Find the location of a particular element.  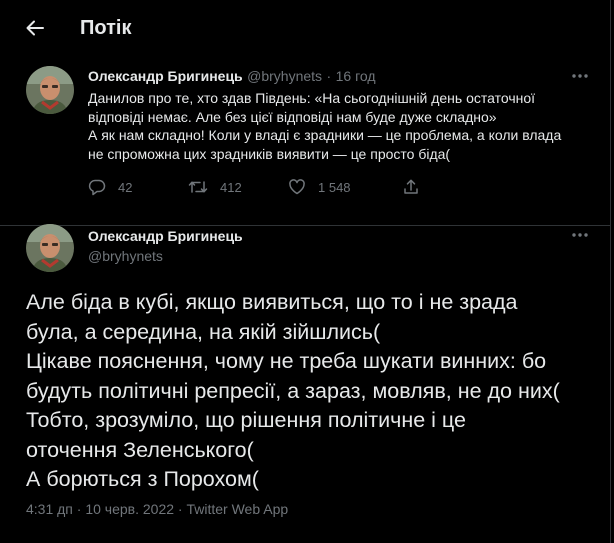

retweet-button: 412 is located at coordinates (215, 187).